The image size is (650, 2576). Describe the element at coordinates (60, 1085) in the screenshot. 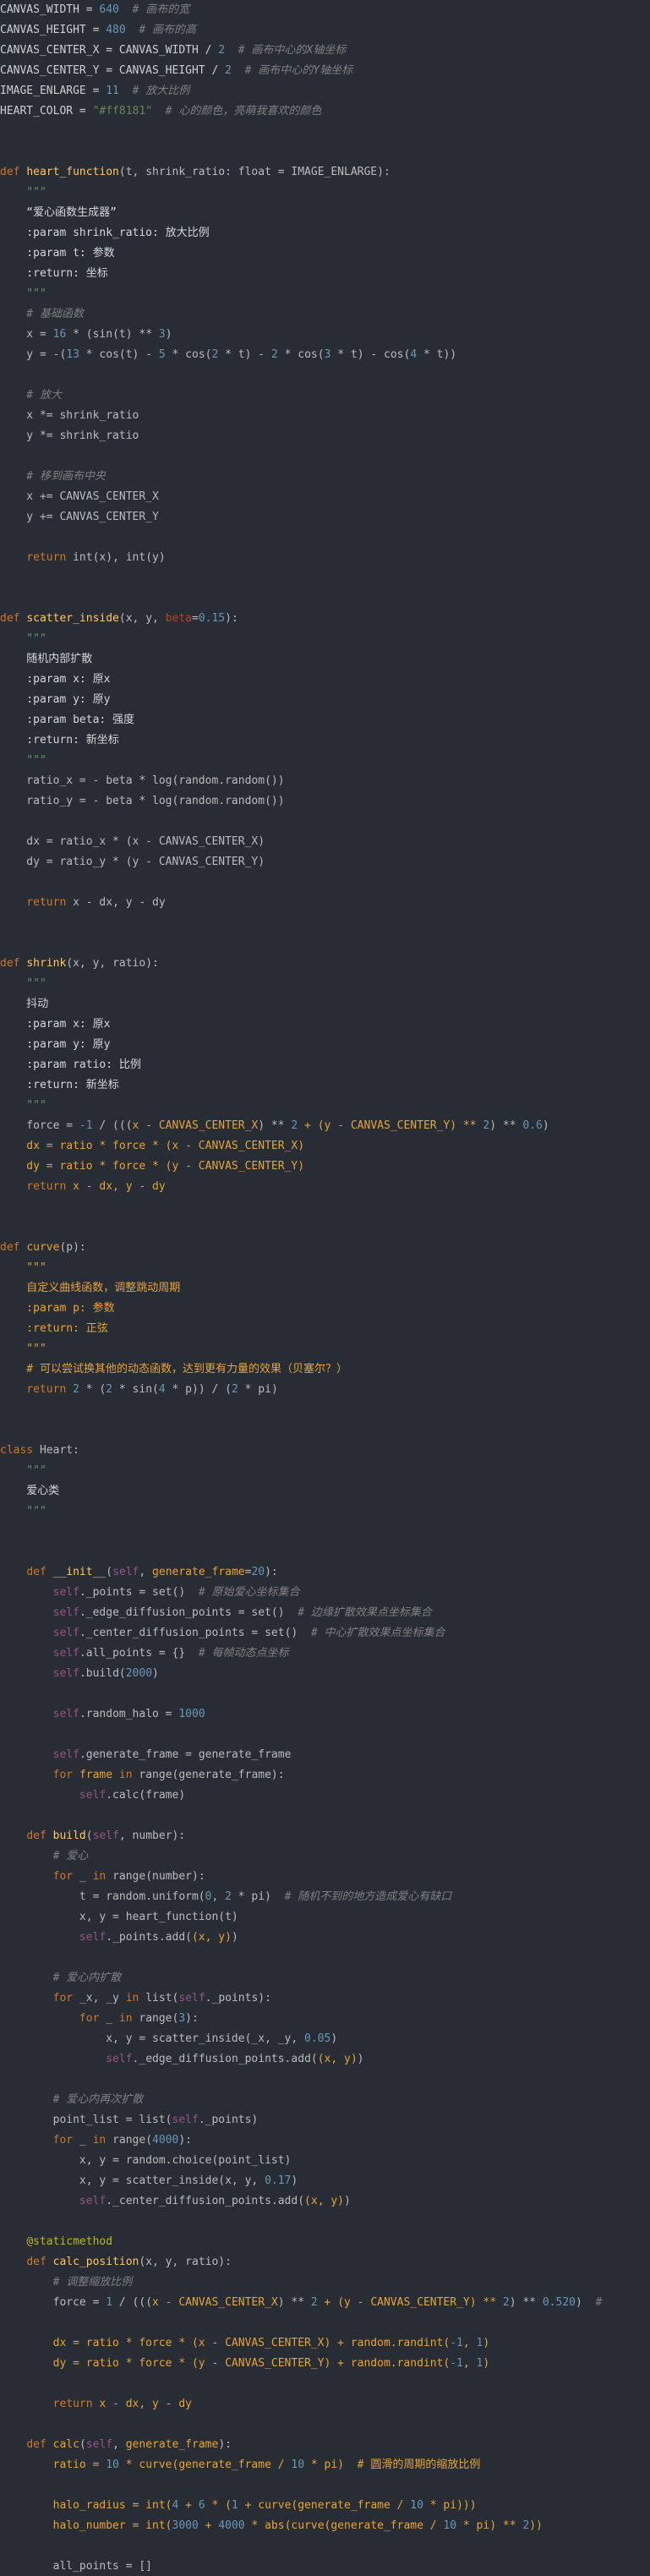

I see `code-token: :return: 新坐标` at that location.